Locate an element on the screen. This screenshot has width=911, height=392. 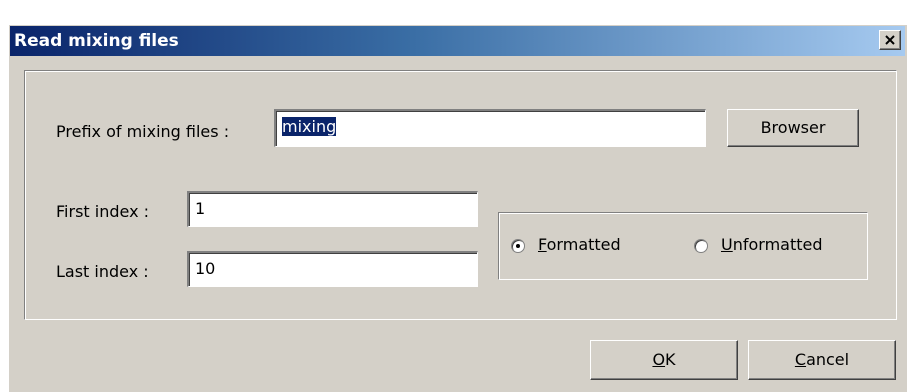
cancel-button-label: Cancel is located at coordinates (822, 359).